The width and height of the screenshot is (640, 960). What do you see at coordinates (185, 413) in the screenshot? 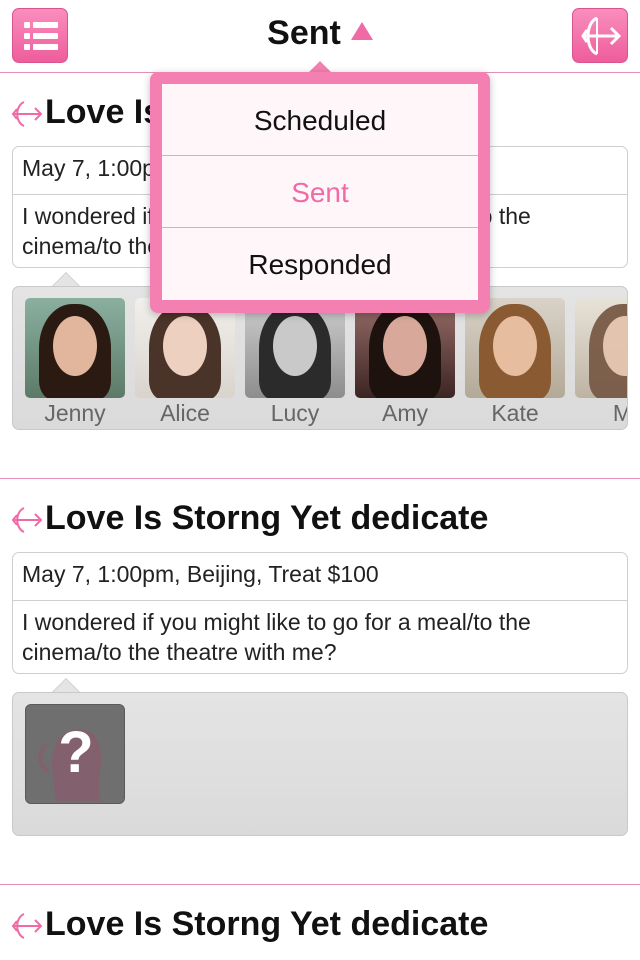
I see `recipient-name: Alice` at bounding box center [185, 413].